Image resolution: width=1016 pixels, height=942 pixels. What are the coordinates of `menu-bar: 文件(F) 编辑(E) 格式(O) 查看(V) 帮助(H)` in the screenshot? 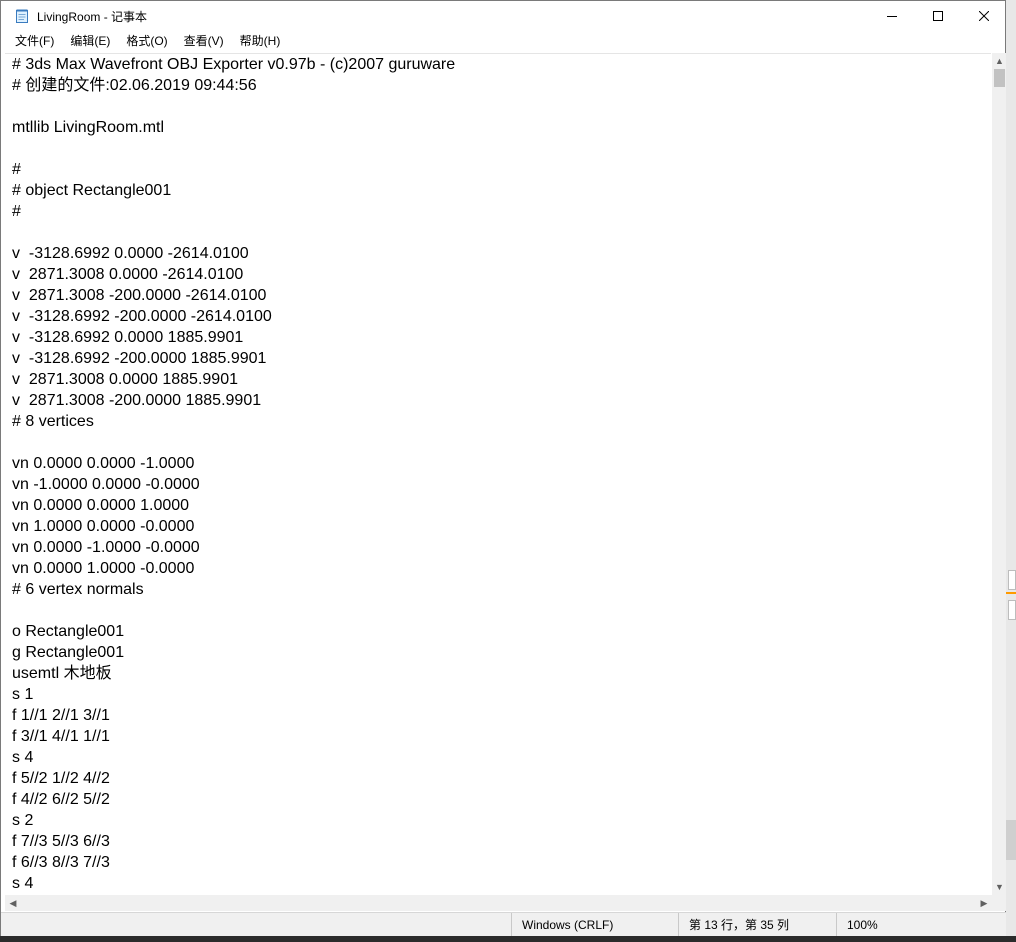 It's located at (503, 41).